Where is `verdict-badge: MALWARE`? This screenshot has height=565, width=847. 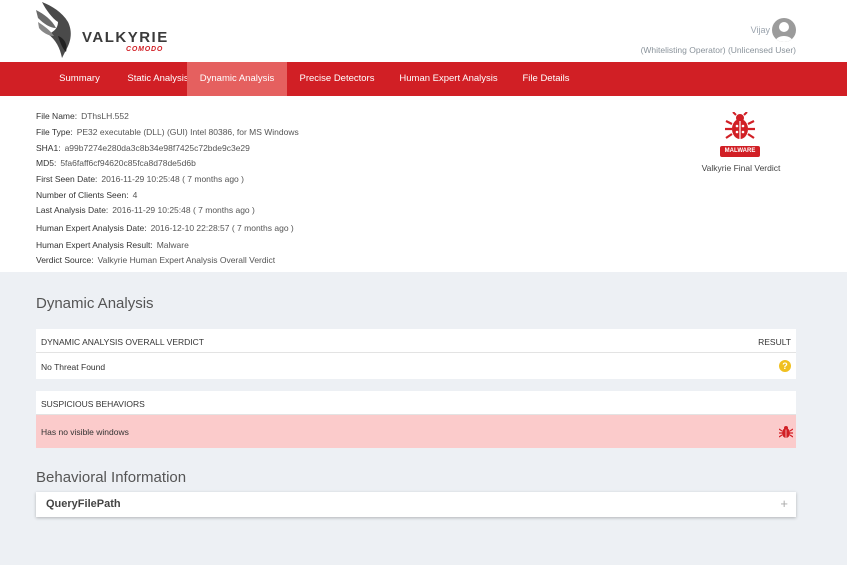 verdict-badge: MALWARE is located at coordinates (740, 151).